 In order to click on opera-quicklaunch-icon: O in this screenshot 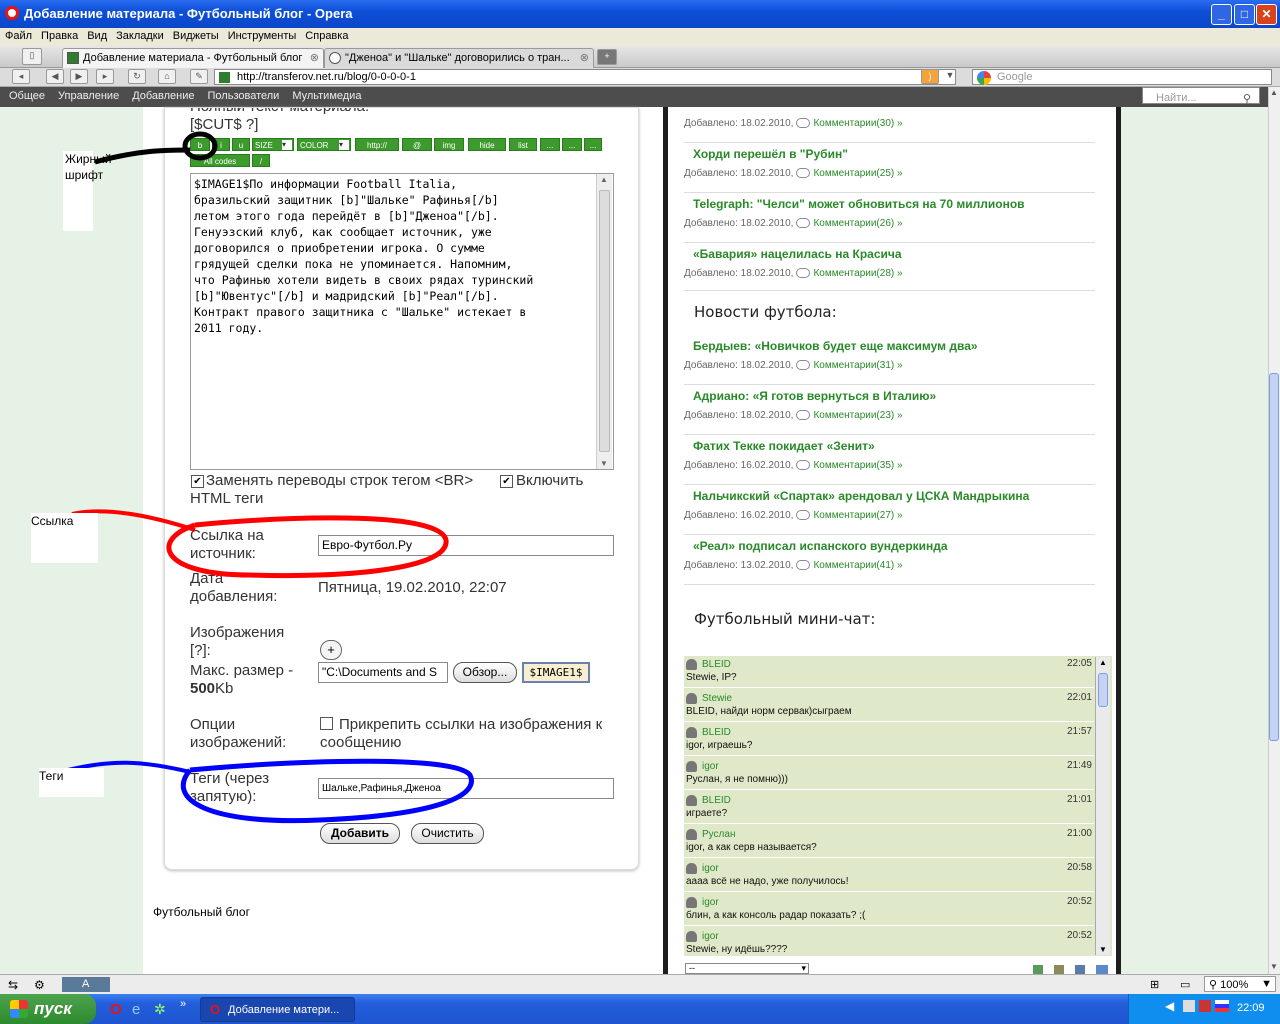, I will do `click(116, 1009)`.